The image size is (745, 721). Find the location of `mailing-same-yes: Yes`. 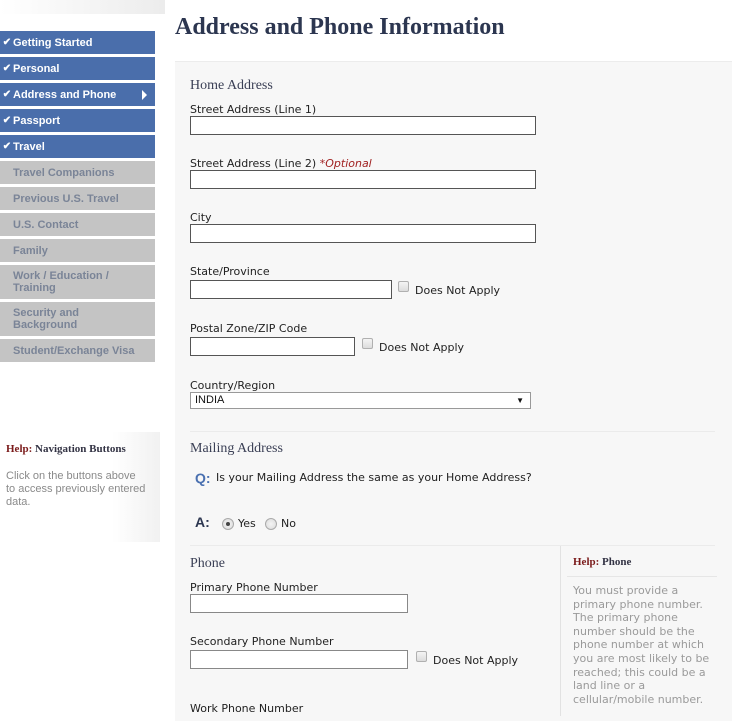

mailing-same-yes: Yes is located at coordinates (239, 523).